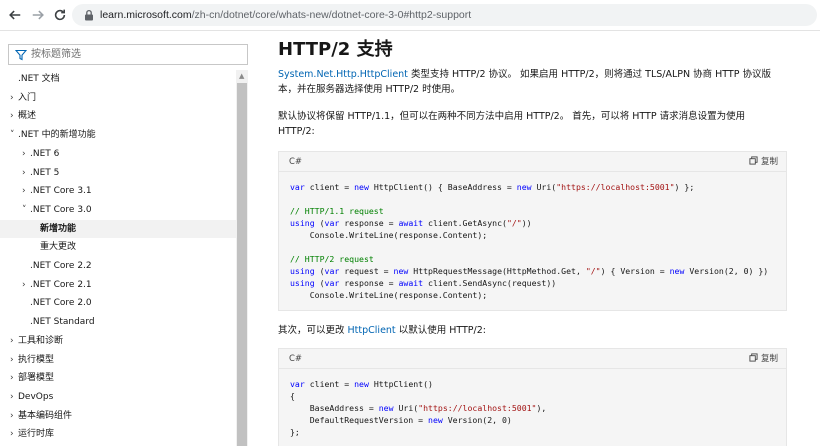  Describe the element at coordinates (118, 397) in the screenshot. I see `toc-item: › DevOps` at that location.